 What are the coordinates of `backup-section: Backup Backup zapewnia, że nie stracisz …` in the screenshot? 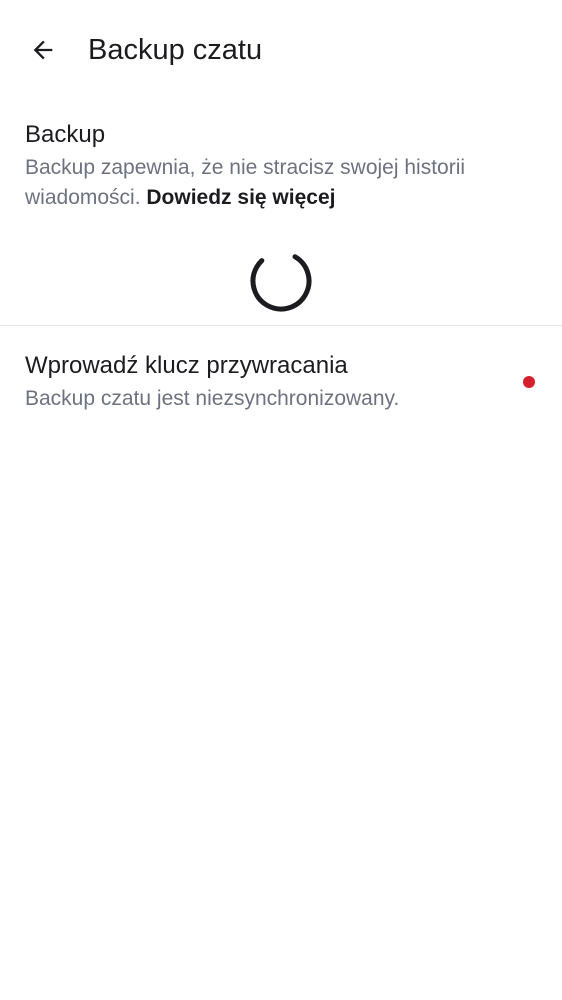 It's located at (275, 165).